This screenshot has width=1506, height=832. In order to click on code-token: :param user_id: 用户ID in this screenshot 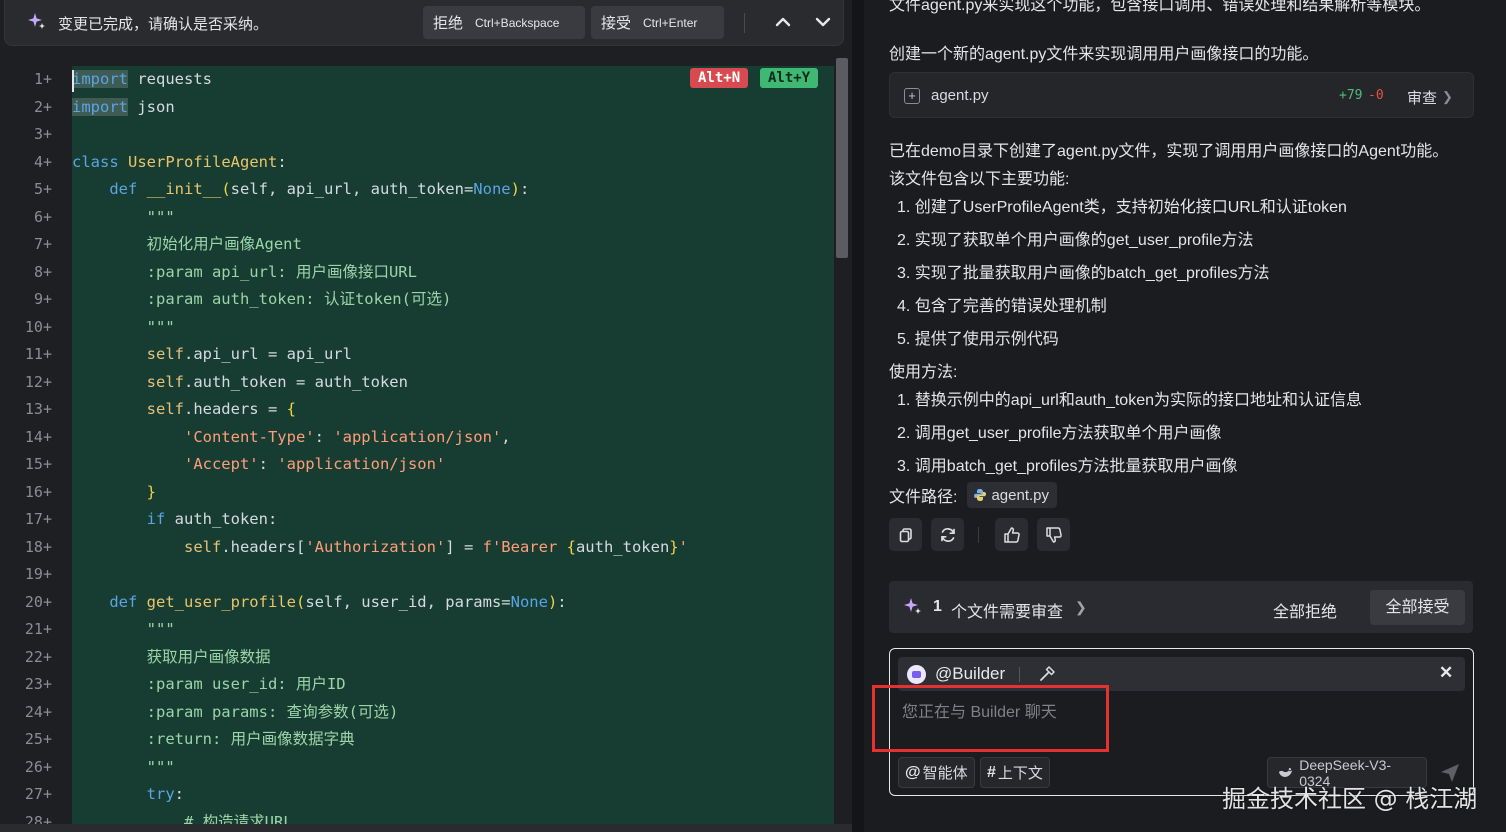, I will do `click(209, 684)`.